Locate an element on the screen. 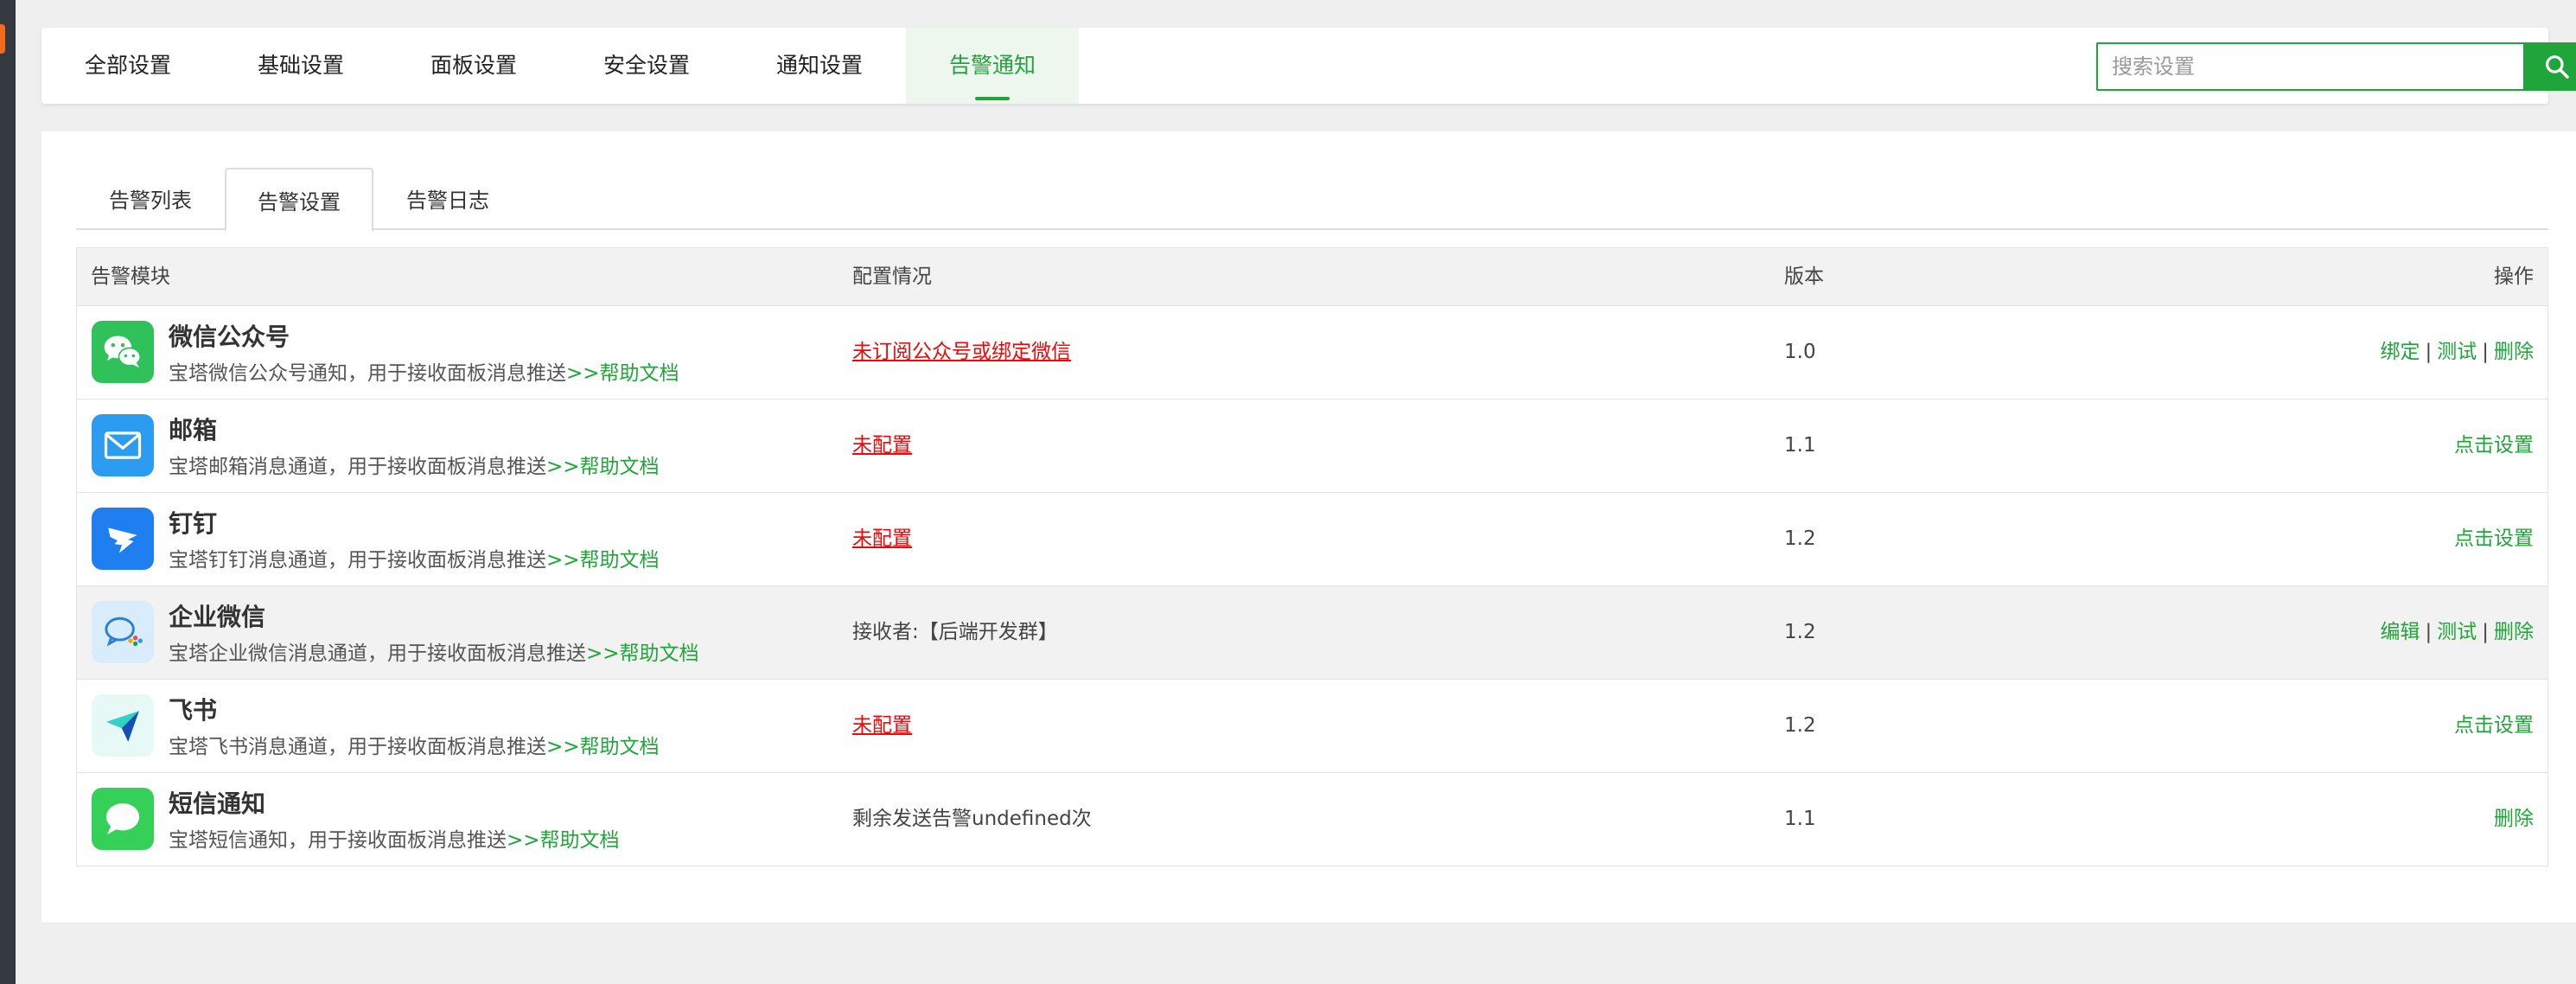  row-actions: 编辑 | 测试 | 删除 is located at coordinates (2457, 632).